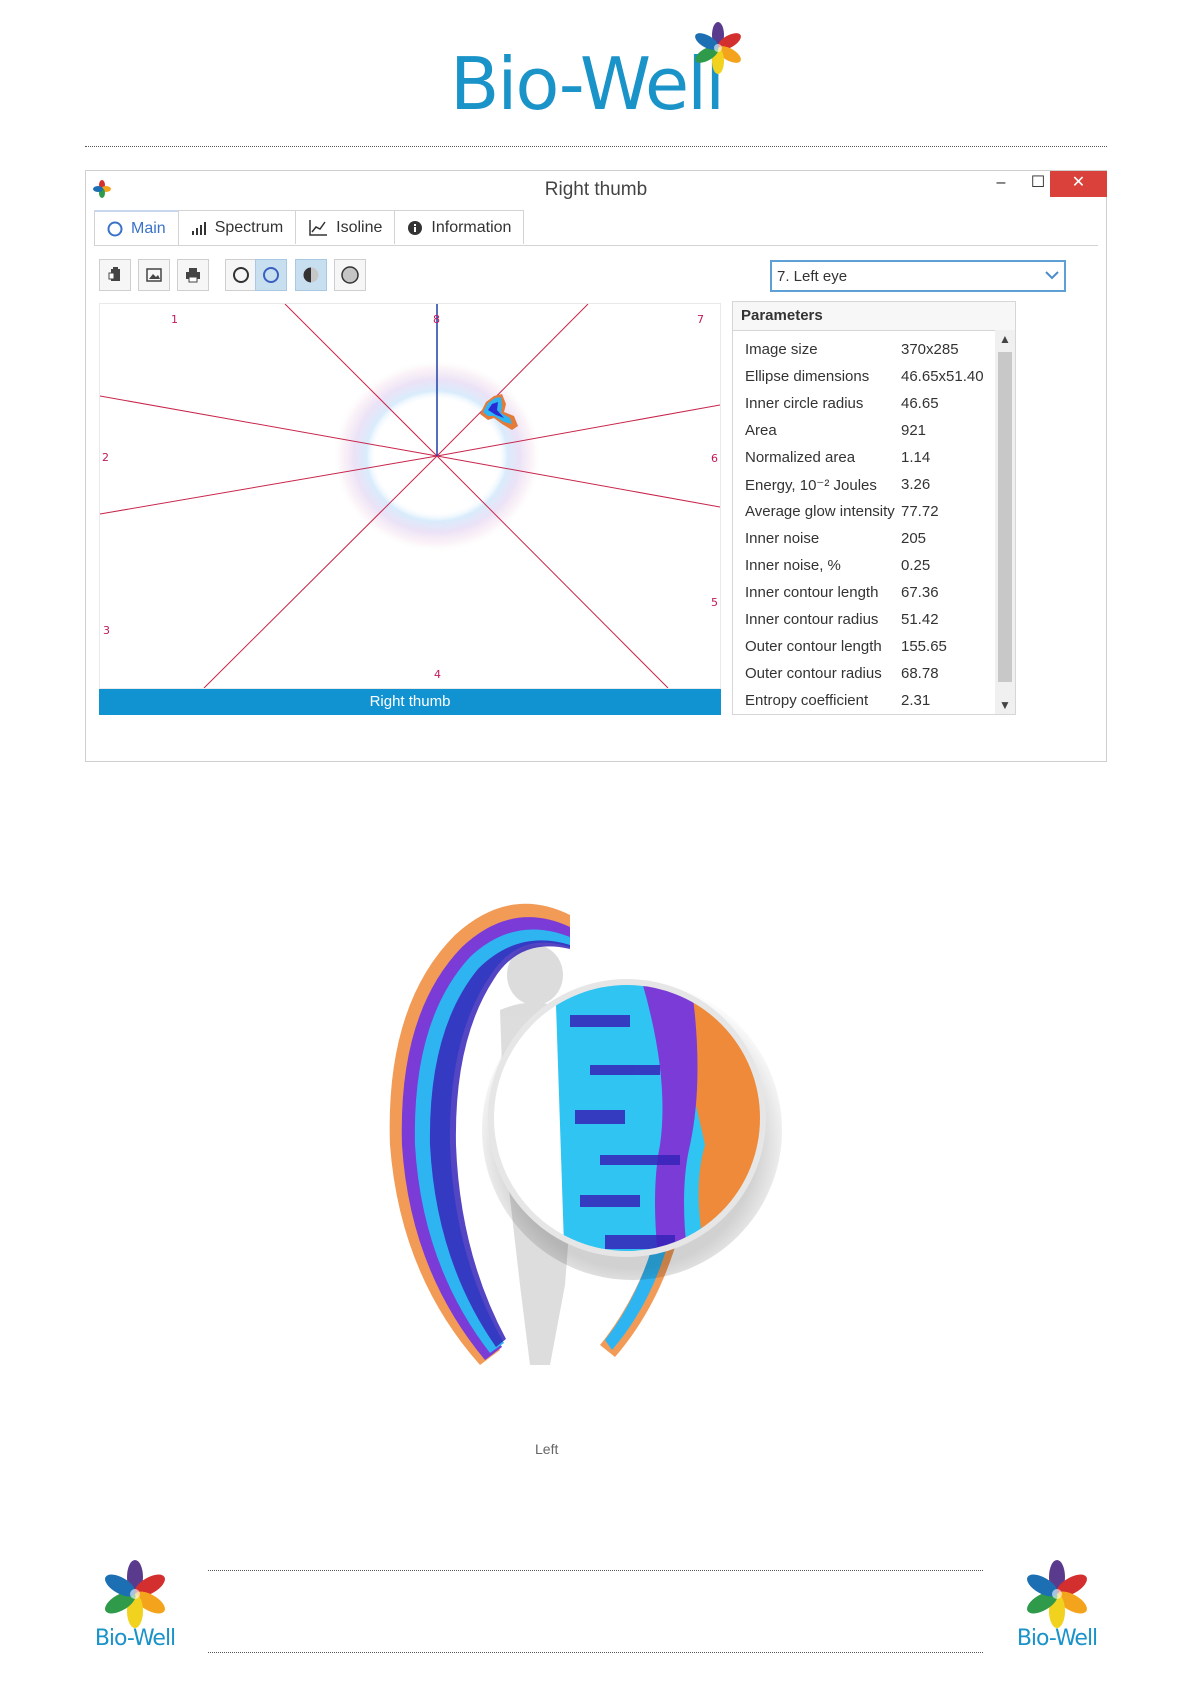 The image size is (1191, 1684). I want to click on footer-logo-left-text: Bio-Well, so click(135, 1638).